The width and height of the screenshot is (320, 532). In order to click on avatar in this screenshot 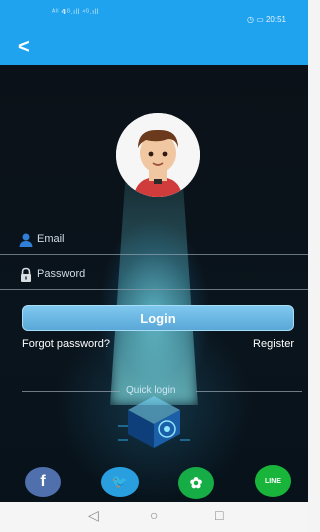, I will do `click(158, 155)`.